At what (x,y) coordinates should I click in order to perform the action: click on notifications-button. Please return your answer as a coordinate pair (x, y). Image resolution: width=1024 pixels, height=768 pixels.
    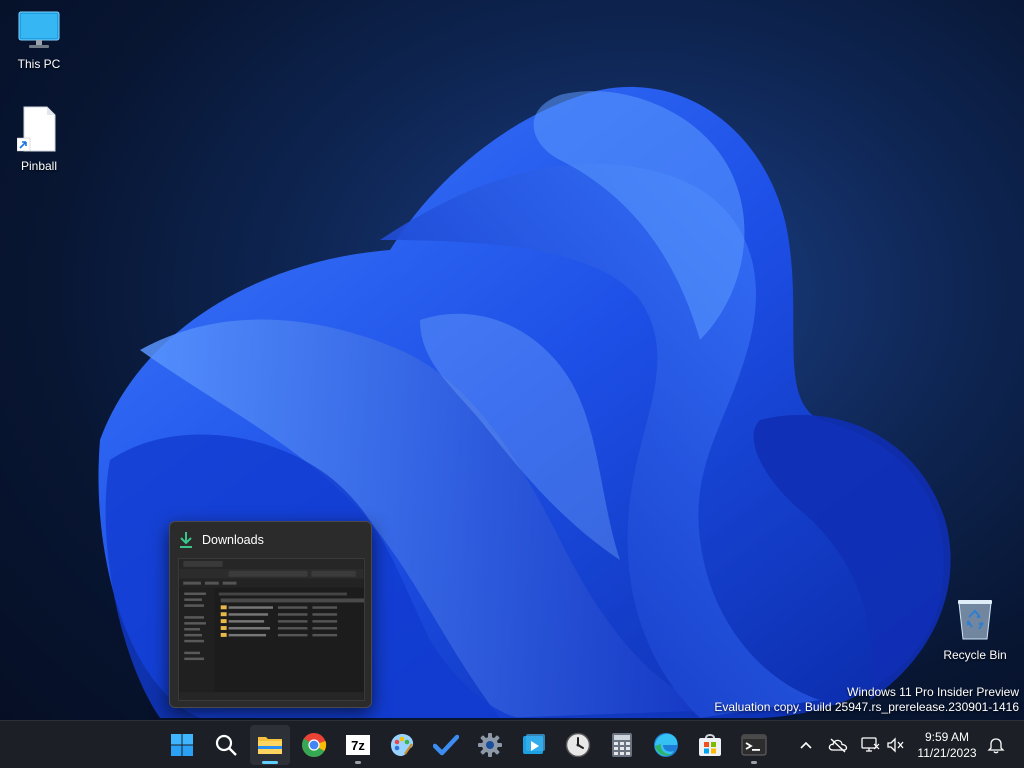
    Looking at the image, I should click on (996, 744).